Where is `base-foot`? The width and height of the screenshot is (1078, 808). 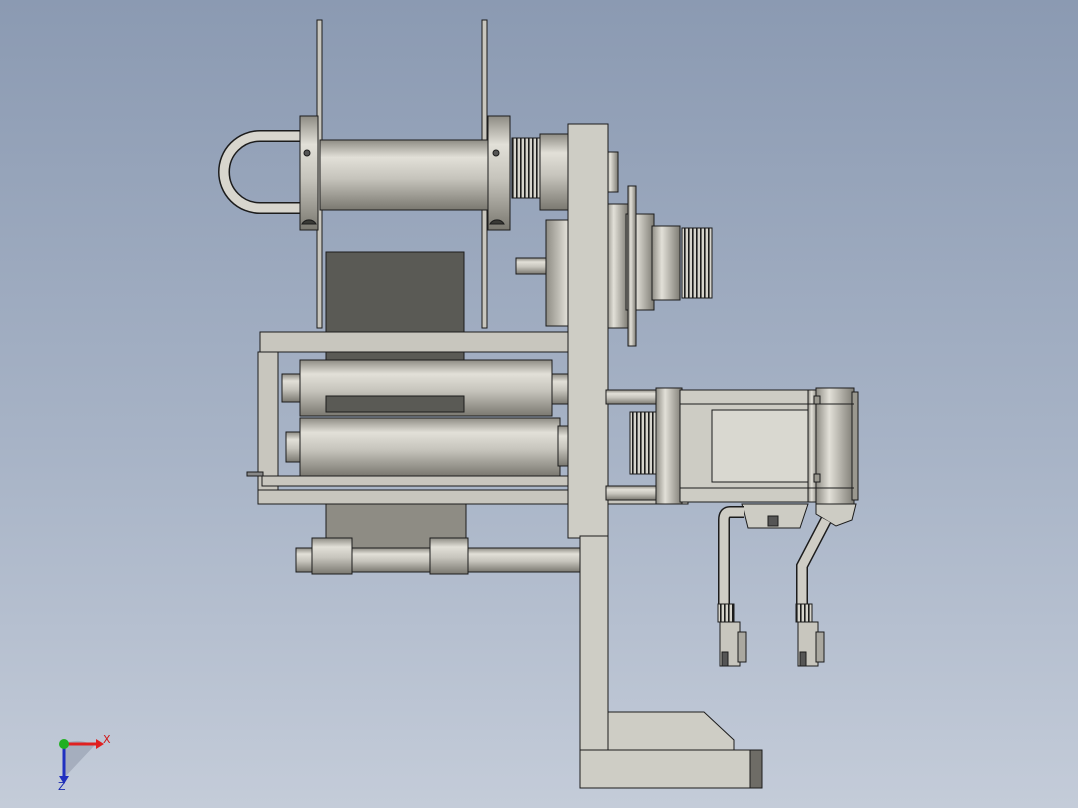 base-foot is located at coordinates (671, 731).